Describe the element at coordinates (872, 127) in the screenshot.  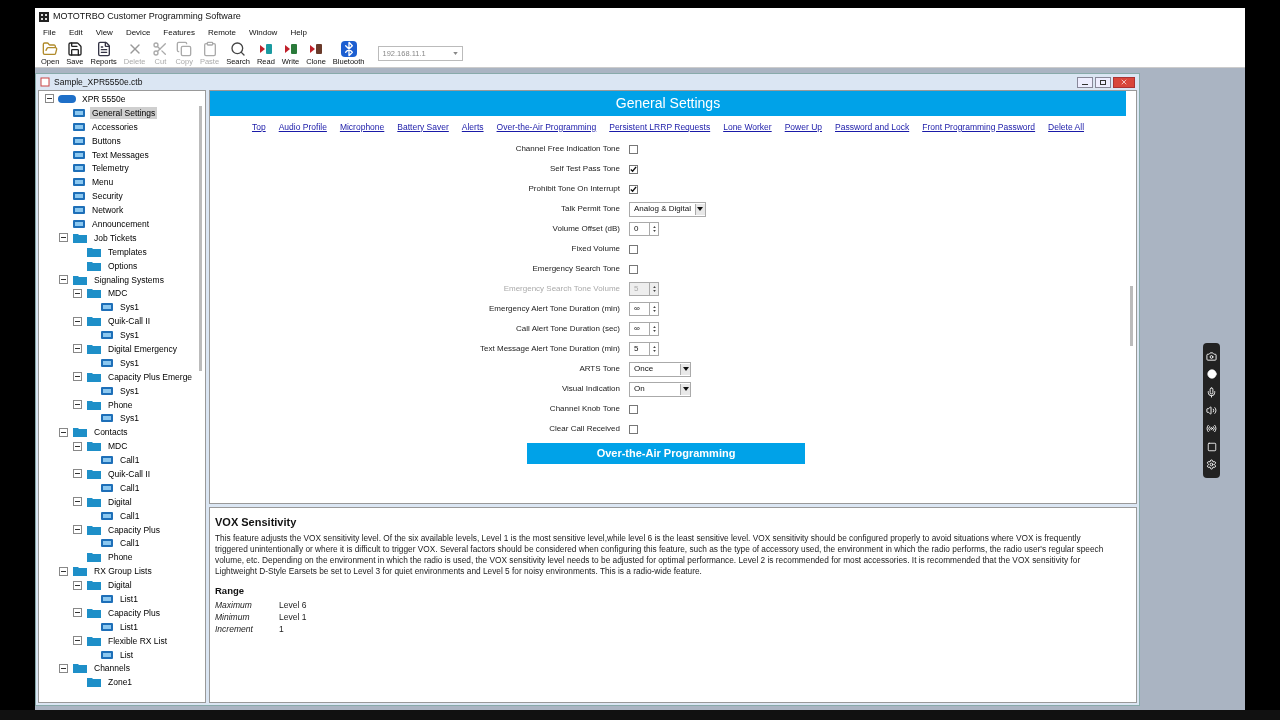
I see `nav-link: Password and Lock` at that location.